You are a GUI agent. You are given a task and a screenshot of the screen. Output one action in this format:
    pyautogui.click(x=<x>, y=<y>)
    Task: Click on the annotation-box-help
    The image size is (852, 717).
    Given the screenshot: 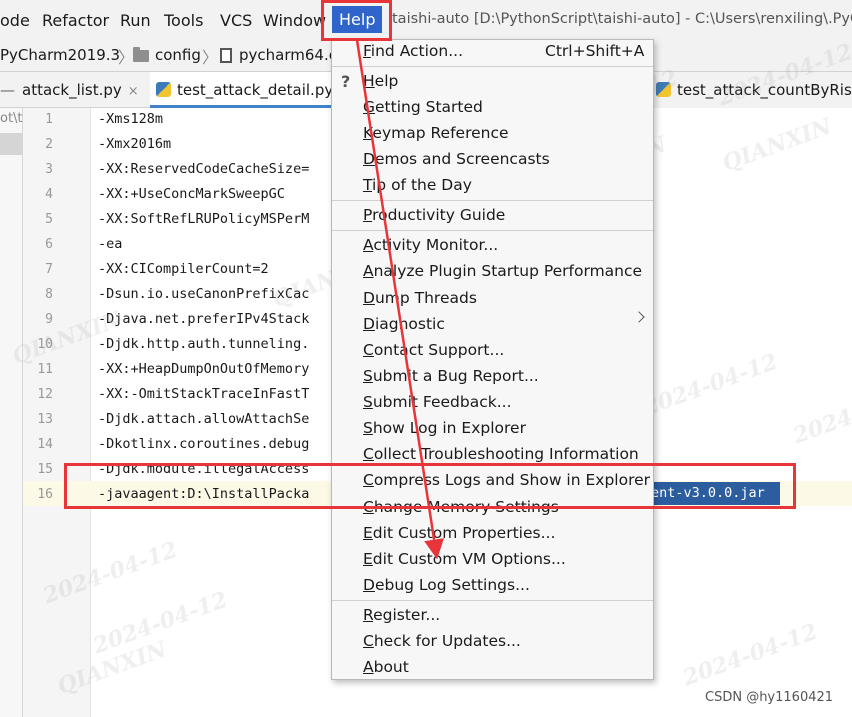 What is the action you would take?
    pyautogui.click(x=356, y=20)
    